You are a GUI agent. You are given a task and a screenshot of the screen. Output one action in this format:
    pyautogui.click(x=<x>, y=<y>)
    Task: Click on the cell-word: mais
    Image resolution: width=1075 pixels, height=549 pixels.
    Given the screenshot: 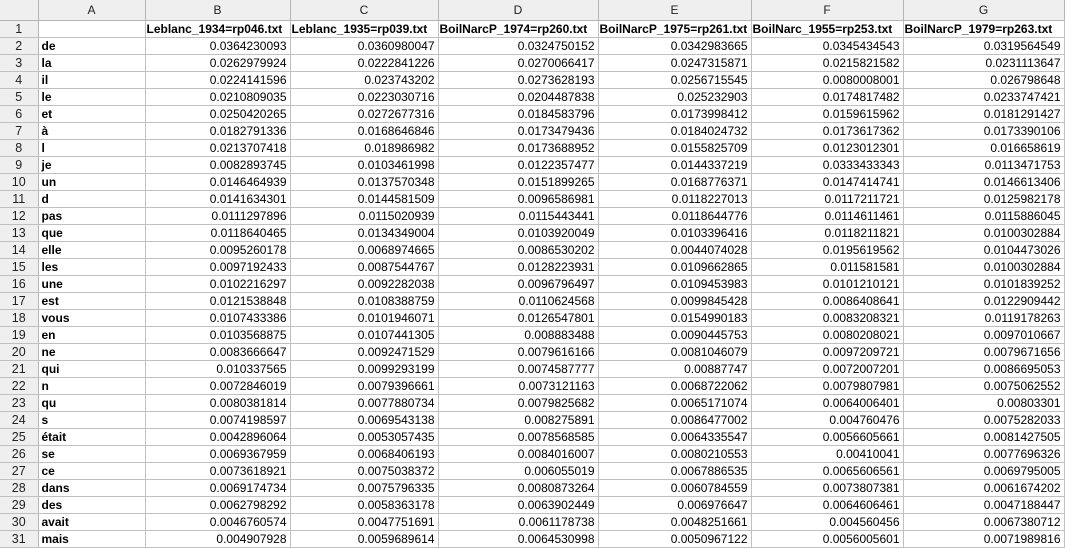 What is the action you would take?
    pyautogui.click(x=92, y=539)
    